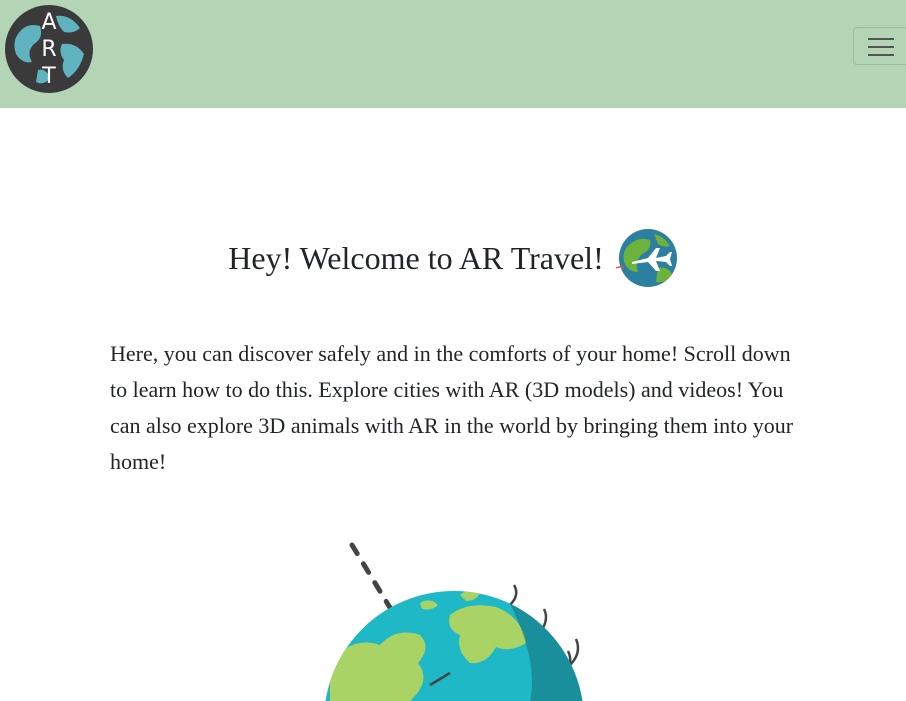  What do you see at coordinates (454, 621) in the screenshot?
I see `earth-satellite-illustration` at bounding box center [454, 621].